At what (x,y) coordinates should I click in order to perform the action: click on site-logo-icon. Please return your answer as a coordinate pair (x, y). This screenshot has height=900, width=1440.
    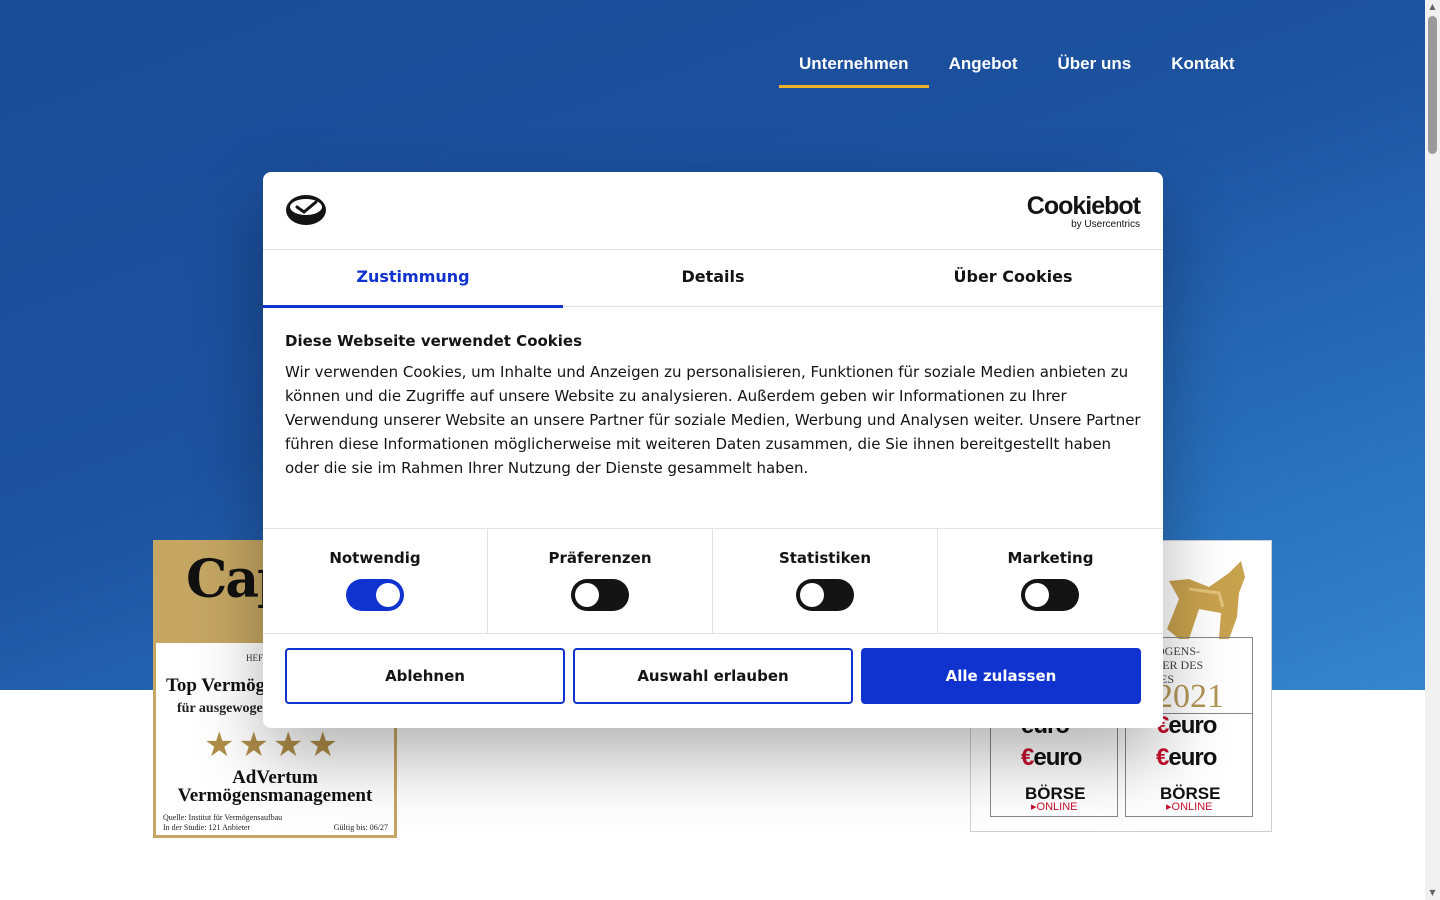
    Looking at the image, I should click on (306, 210).